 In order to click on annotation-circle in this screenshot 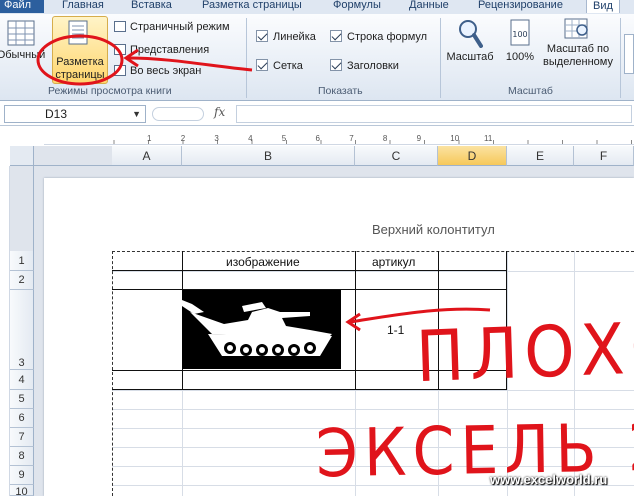, I will do `click(80, 60)`.